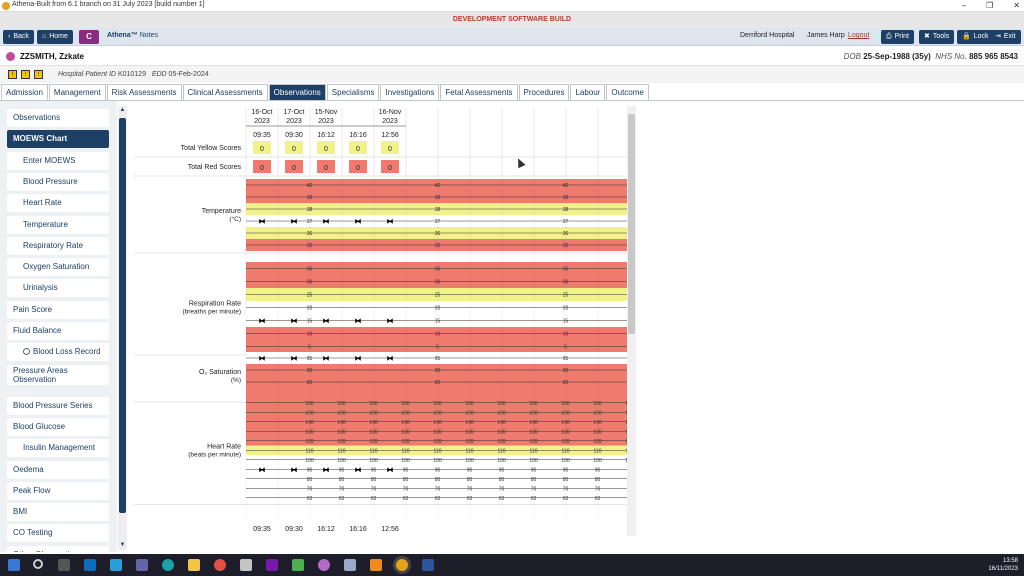 Image resolution: width=1024 pixels, height=576 pixels. I want to click on sidebar-item-co-testing: CO Testing, so click(58, 533).